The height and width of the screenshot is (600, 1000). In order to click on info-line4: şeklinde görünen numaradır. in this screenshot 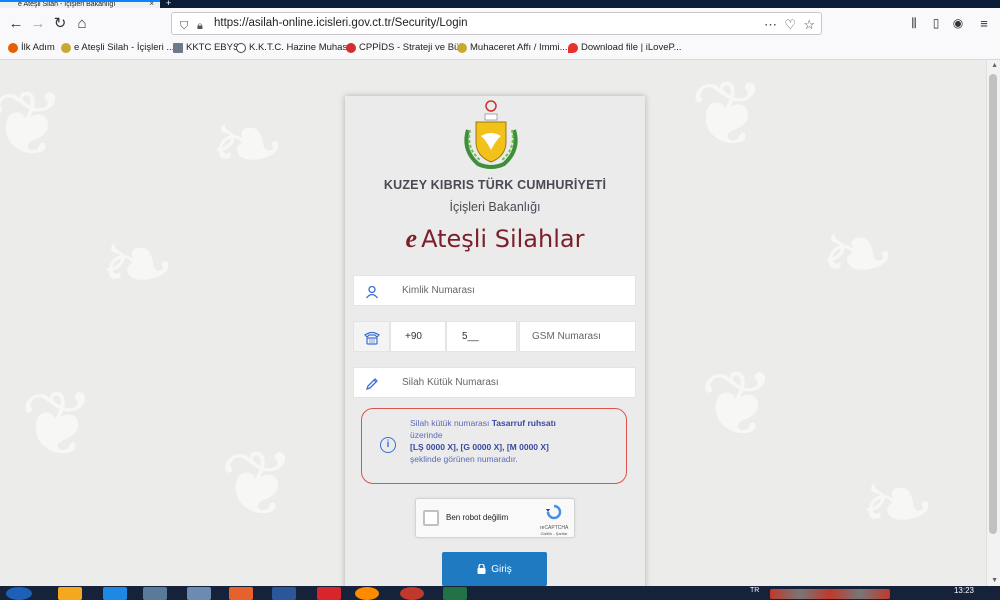, I will do `click(464, 459)`.